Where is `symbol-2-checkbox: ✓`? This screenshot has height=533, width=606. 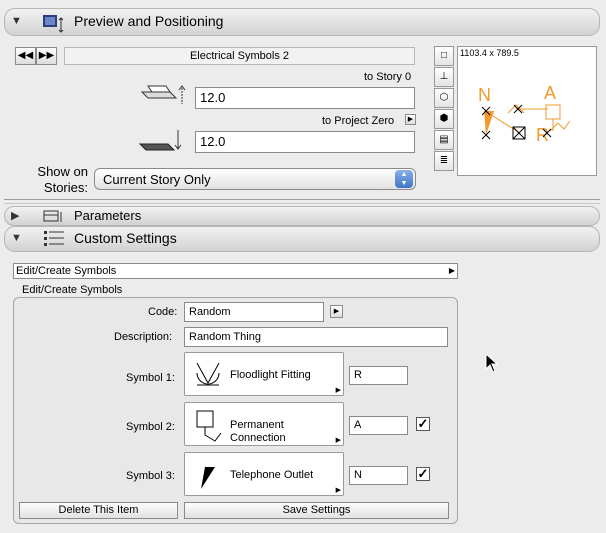 symbol-2-checkbox: ✓ is located at coordinates (423, 424).